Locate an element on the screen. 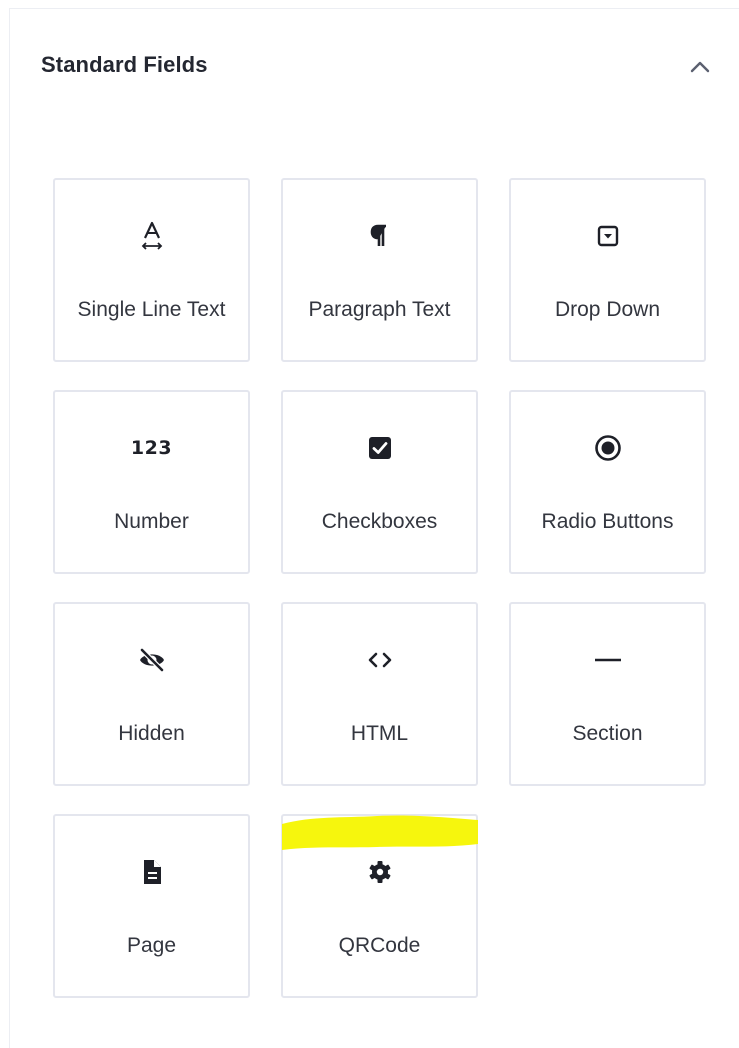 This screenshot has width=739, height=1048. field-label: Radio Buttons is located at coordinates (607, 521).